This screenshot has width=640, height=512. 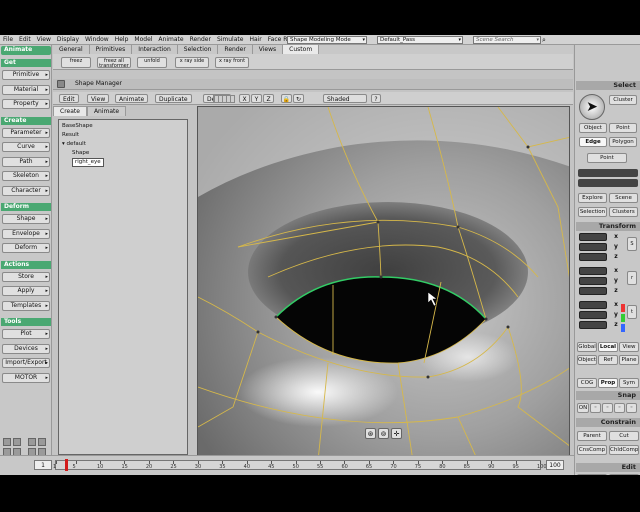 I want to click on section-header-deform: Deform, so click(x=26, y=207).